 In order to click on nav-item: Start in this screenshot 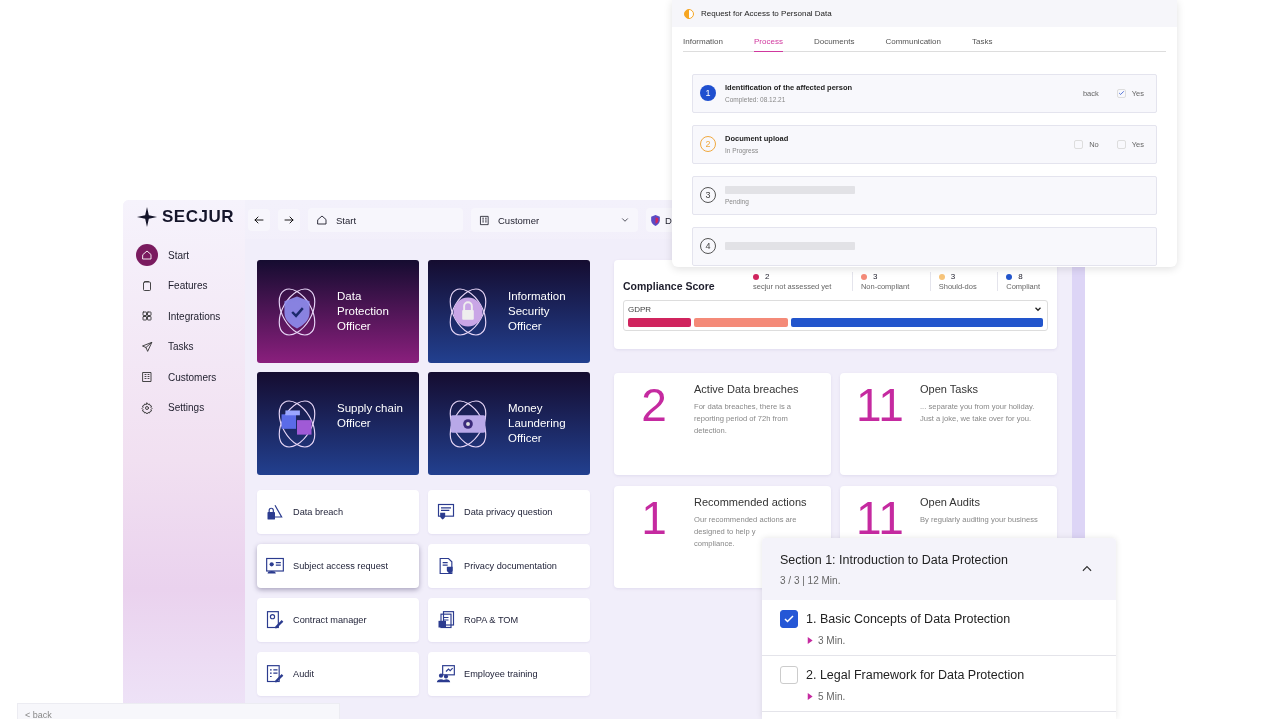, I will do `click(186, 255)`.